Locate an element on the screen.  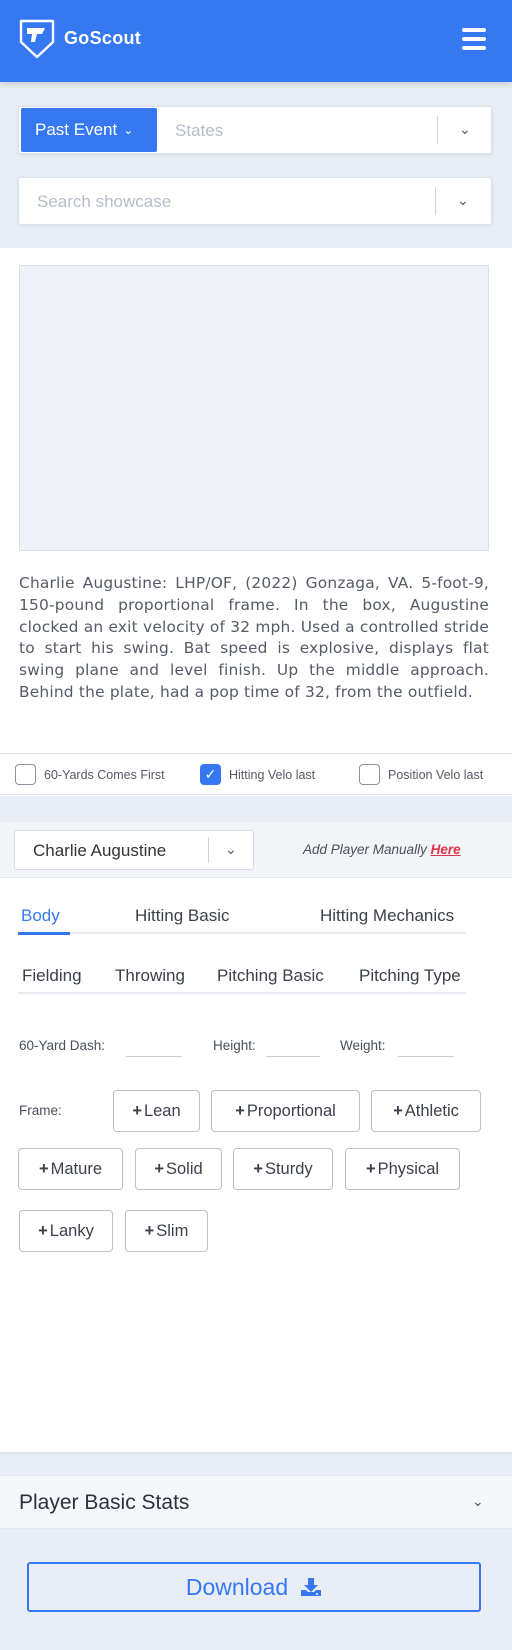
frame-option-slim: + Slim is located at coordinates (166, 1231).